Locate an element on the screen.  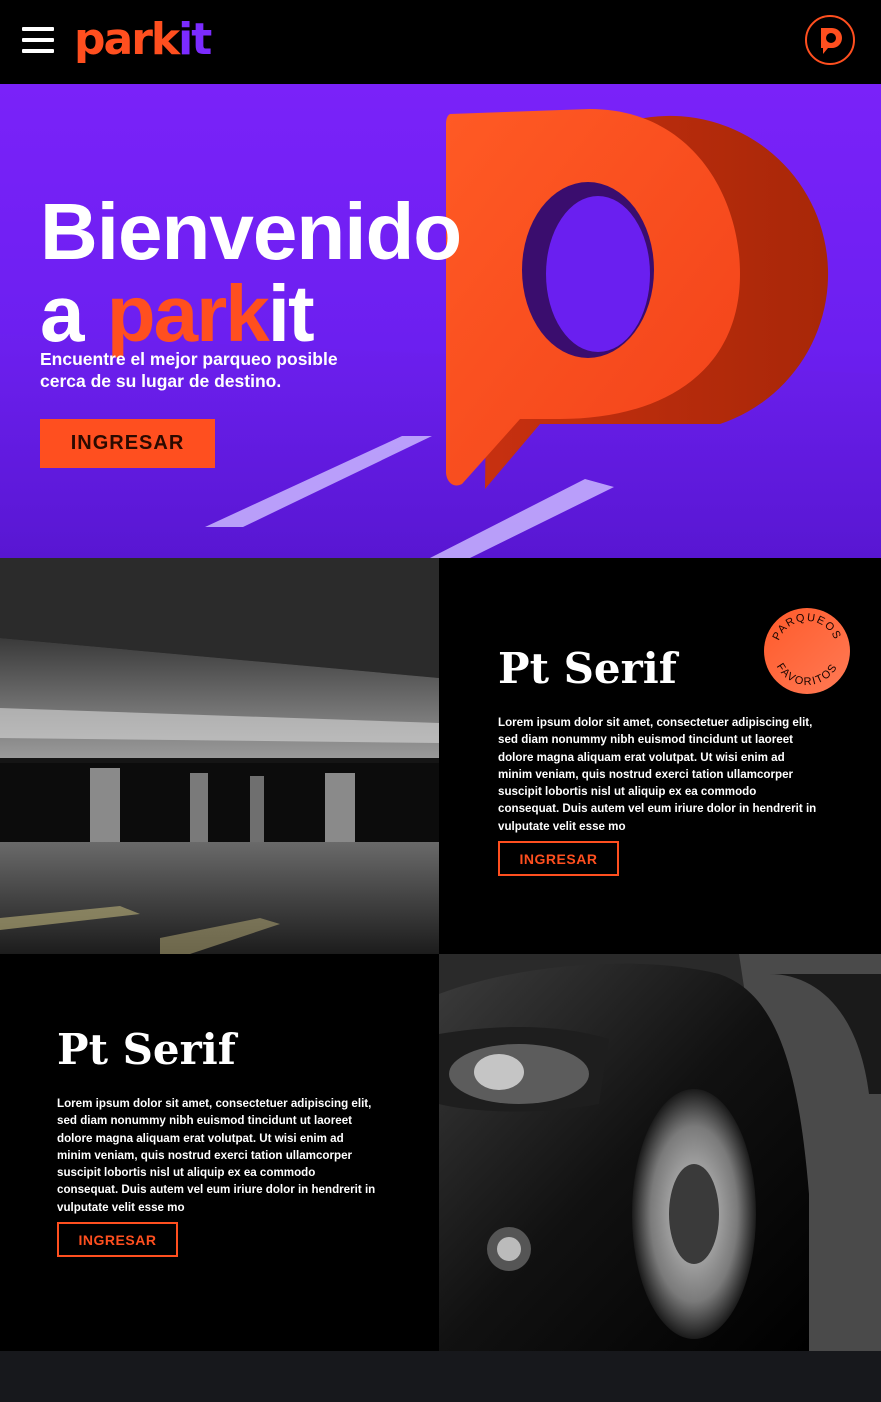
parking-garage-photo is located at coordinates (219, 756).